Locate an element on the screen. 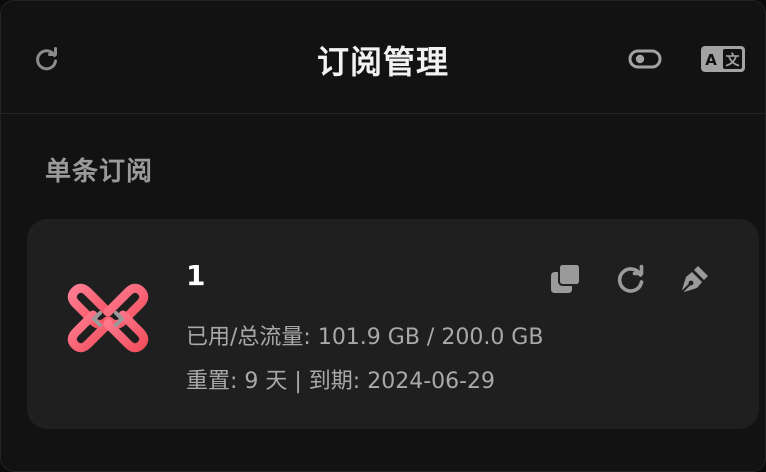 This screenshot has width=766, height=472. logo-icon is located at coordinates (108, 318).